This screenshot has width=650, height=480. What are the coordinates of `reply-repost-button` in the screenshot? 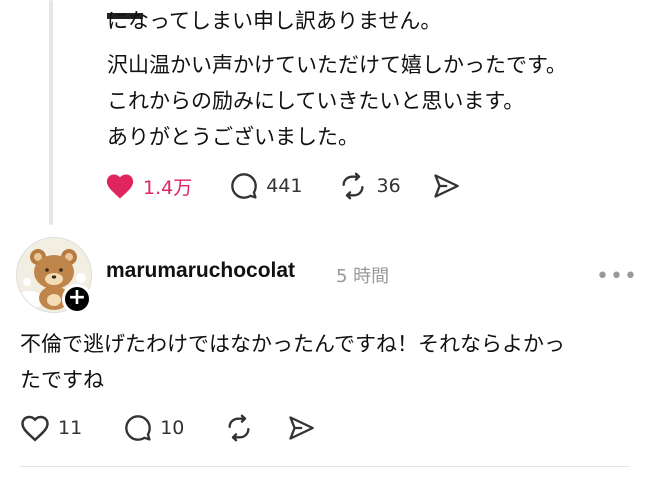 It's located at (239, 428).